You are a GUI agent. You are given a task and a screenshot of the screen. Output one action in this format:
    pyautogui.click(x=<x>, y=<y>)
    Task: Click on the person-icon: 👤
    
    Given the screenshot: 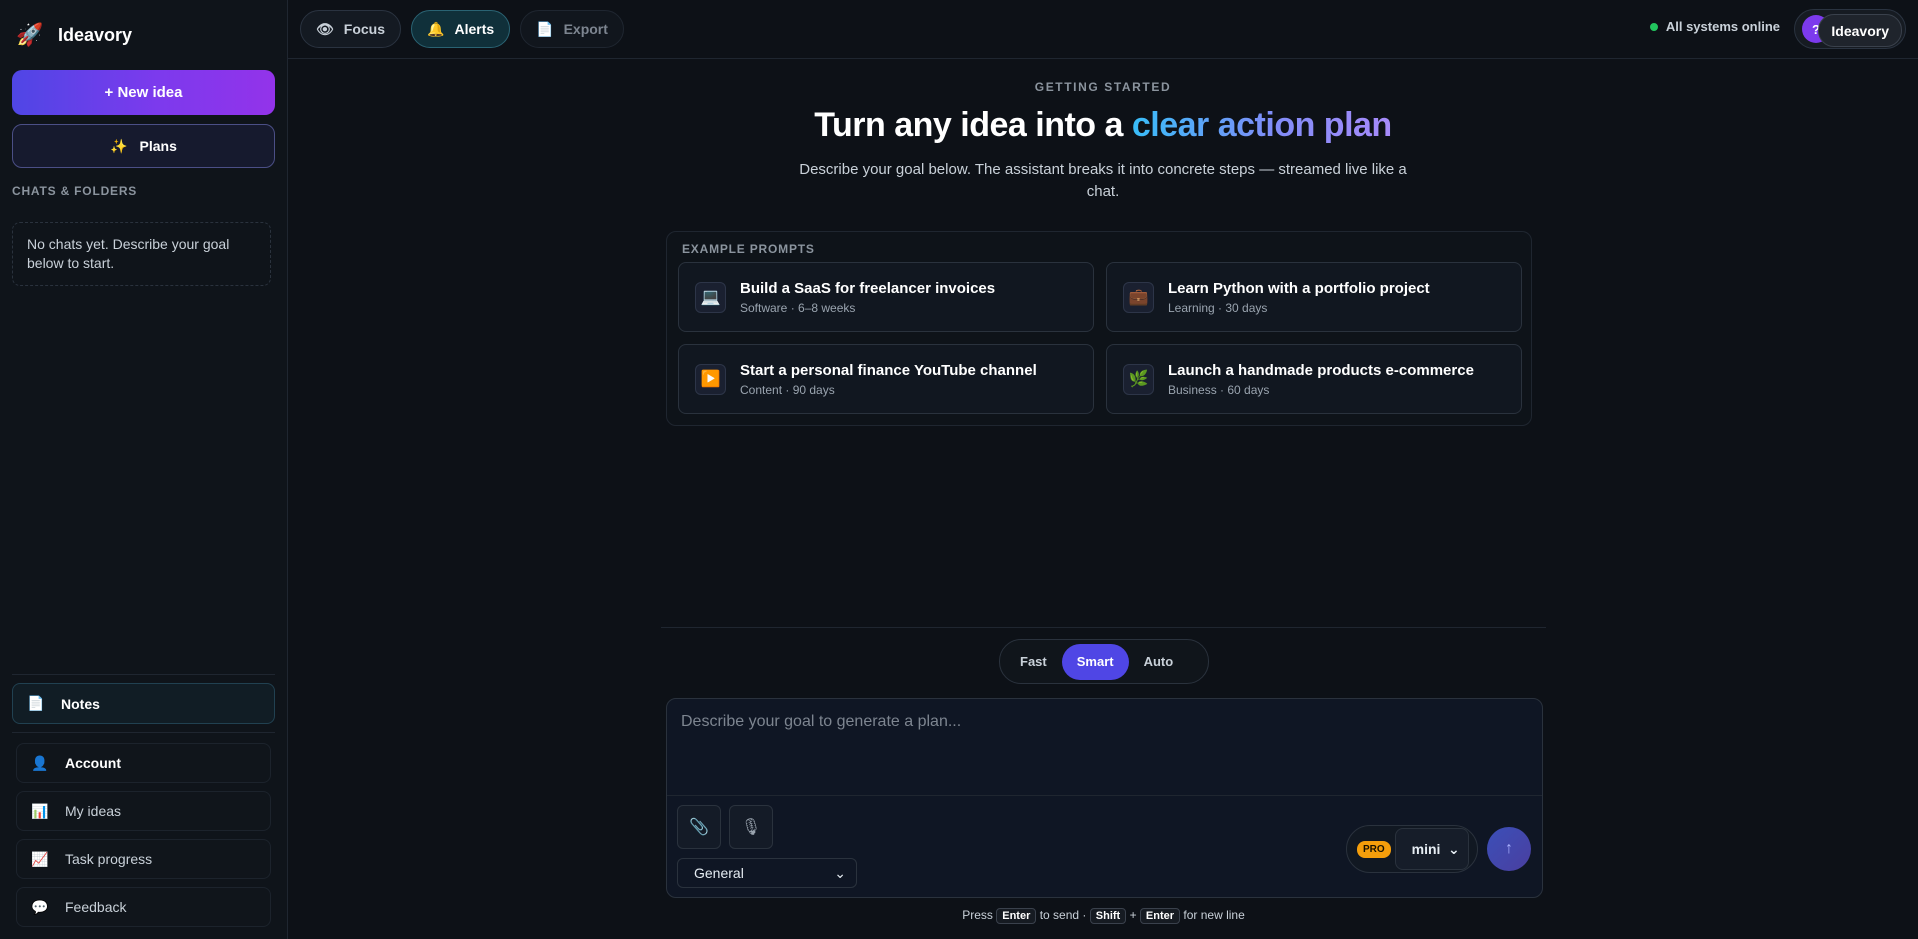 What is the action you would take?
    pyautogui.click(x=40, y=762)
    